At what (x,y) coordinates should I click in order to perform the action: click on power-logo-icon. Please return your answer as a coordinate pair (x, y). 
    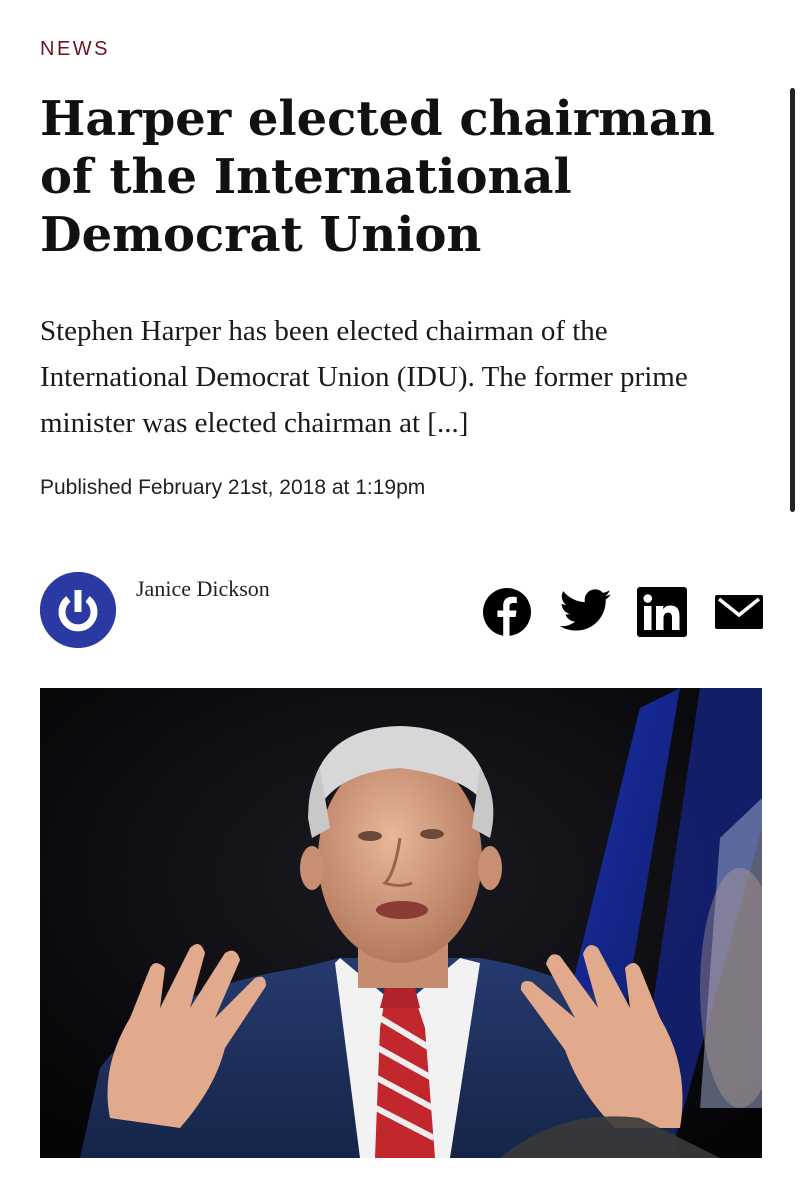
    Looking at the image, I should click on (78, 610).